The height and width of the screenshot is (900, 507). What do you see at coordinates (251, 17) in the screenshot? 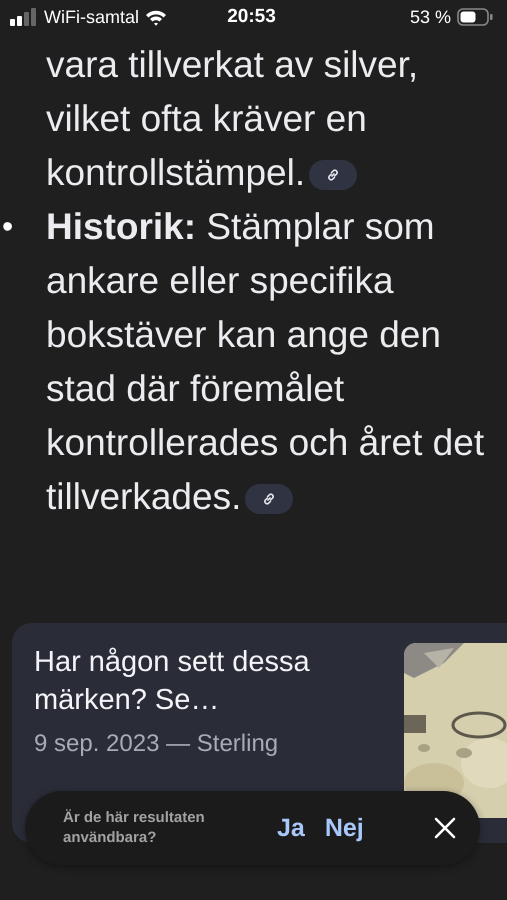
I see `clock-time: 20:53` at bounding box center [251, 17].